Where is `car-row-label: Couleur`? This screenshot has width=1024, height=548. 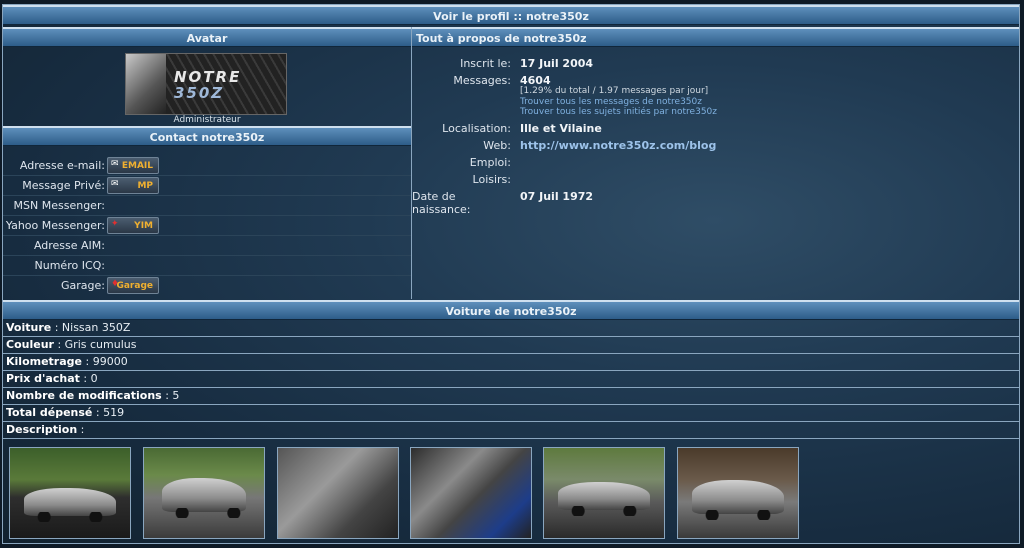
car-row-label: Couleur is located at coordinates (30, 344).